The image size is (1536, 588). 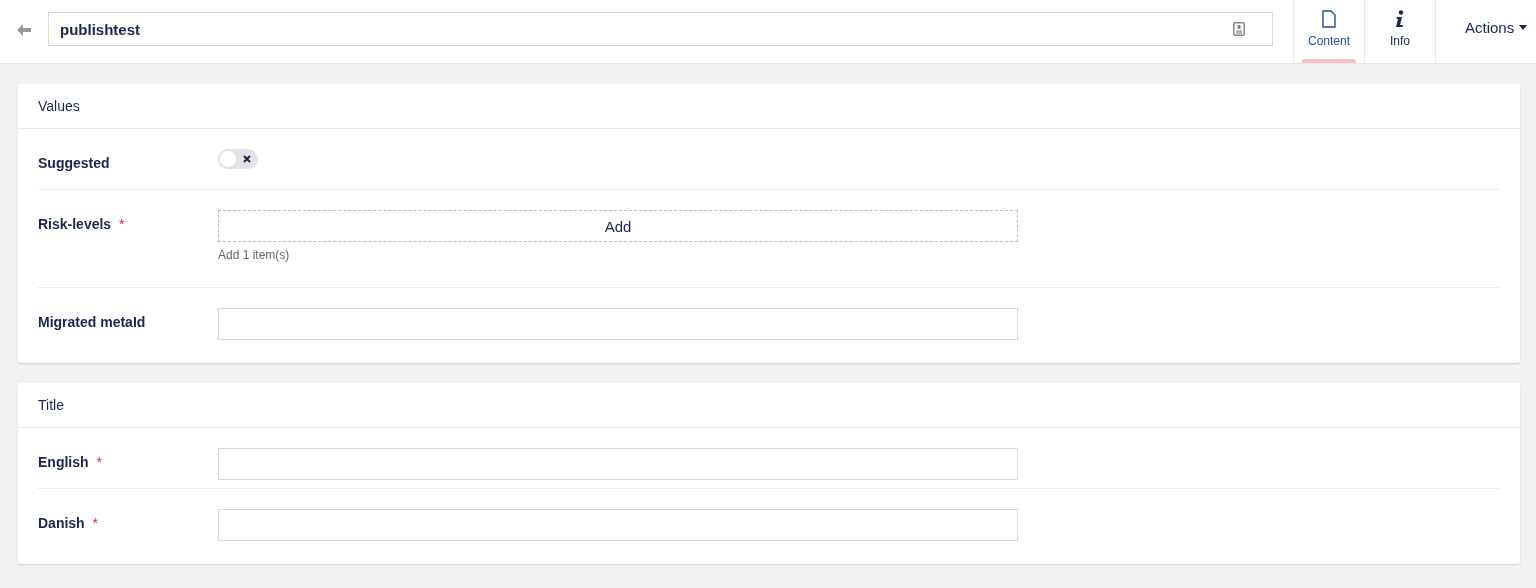 What do you see at coordinates (61, 523) in the screenshot?
I see `field-label: Danish` at bounding box center [61, 523].